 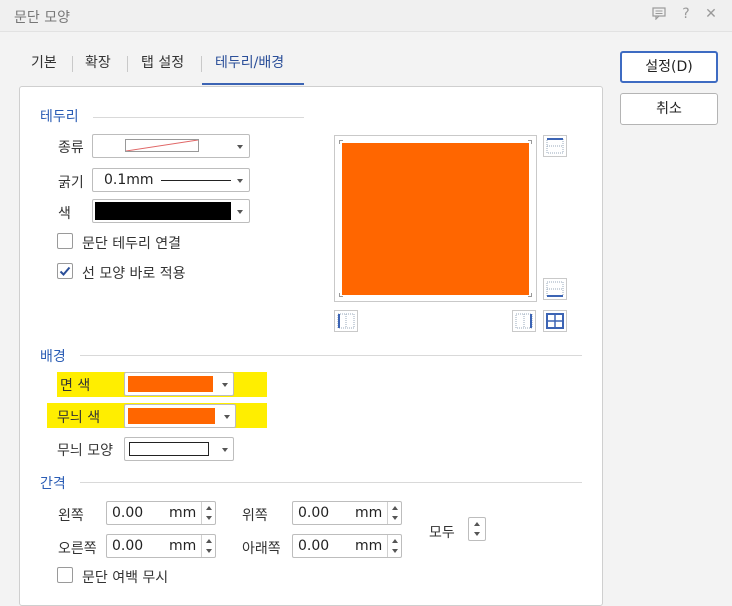 I want to click on top-border-icon, so click(x=555, y=146).